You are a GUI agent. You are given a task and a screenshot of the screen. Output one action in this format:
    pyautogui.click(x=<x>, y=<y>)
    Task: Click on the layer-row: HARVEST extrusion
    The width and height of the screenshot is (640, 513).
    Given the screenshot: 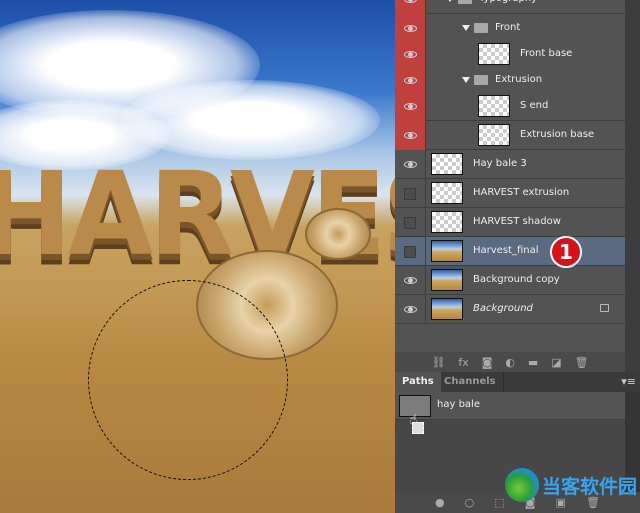 What is the action you would take?
    pyautogui.click(x=510, y=193)
    